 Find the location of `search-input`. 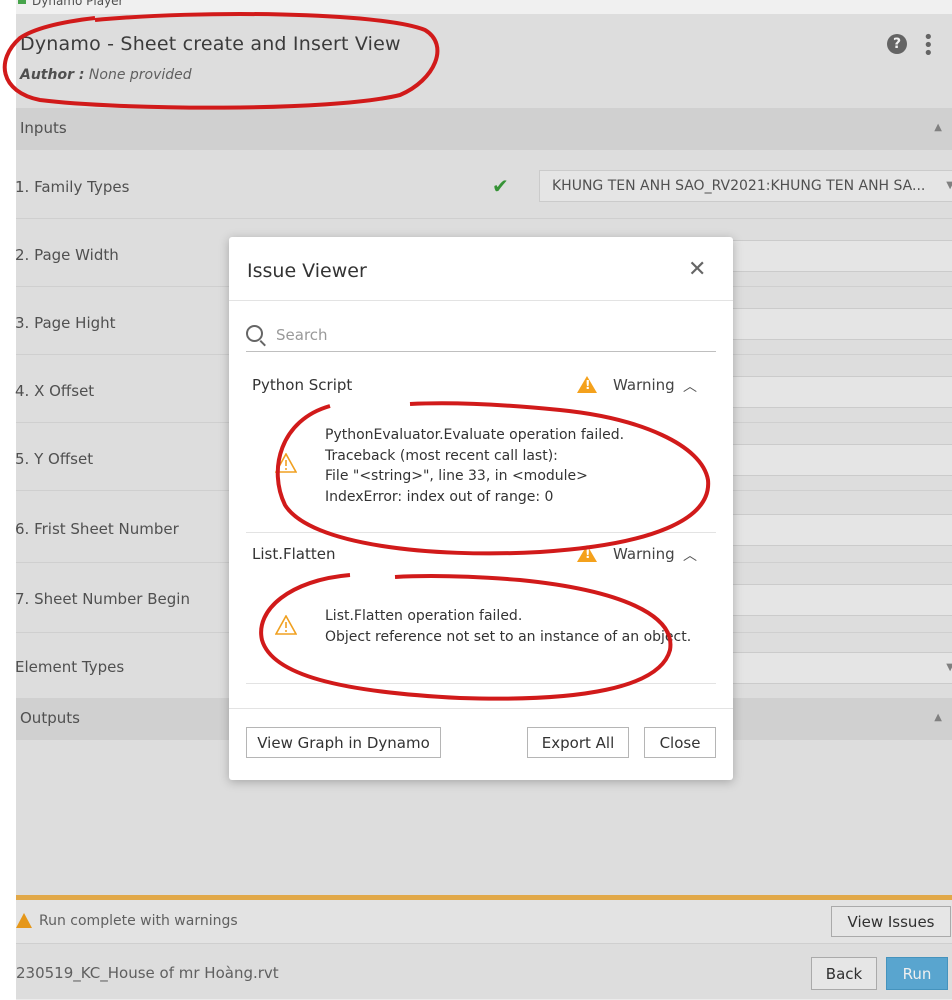

search-input is located at coordinates (491, 335).